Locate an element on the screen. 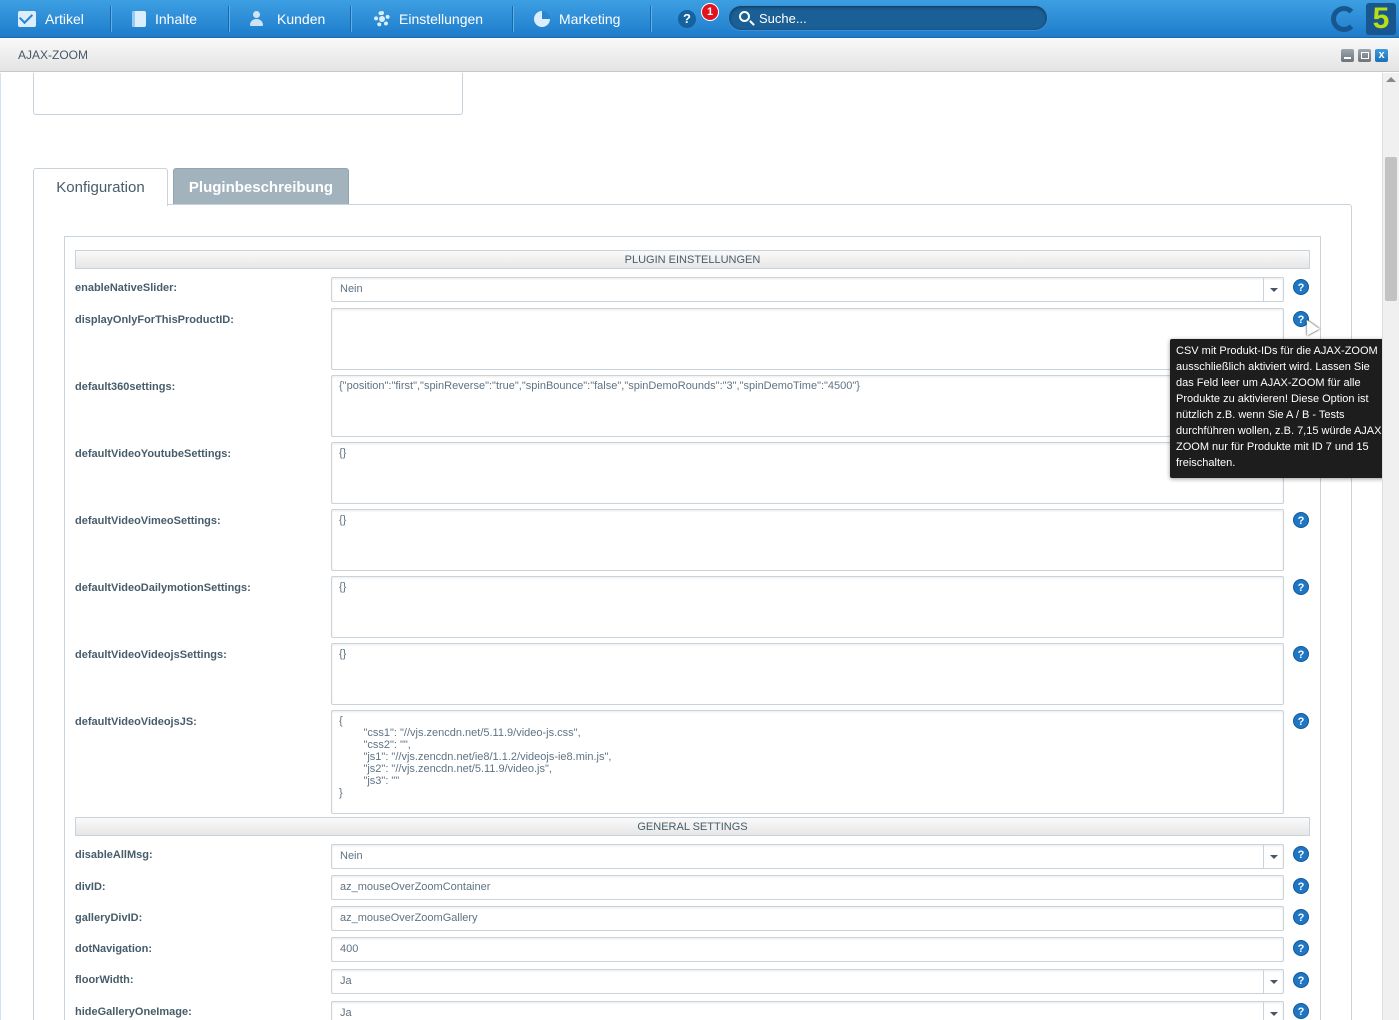 This screenshot has height=1020, width=1399. display-only-product-id-textarea is located at coordinates (807, 339).